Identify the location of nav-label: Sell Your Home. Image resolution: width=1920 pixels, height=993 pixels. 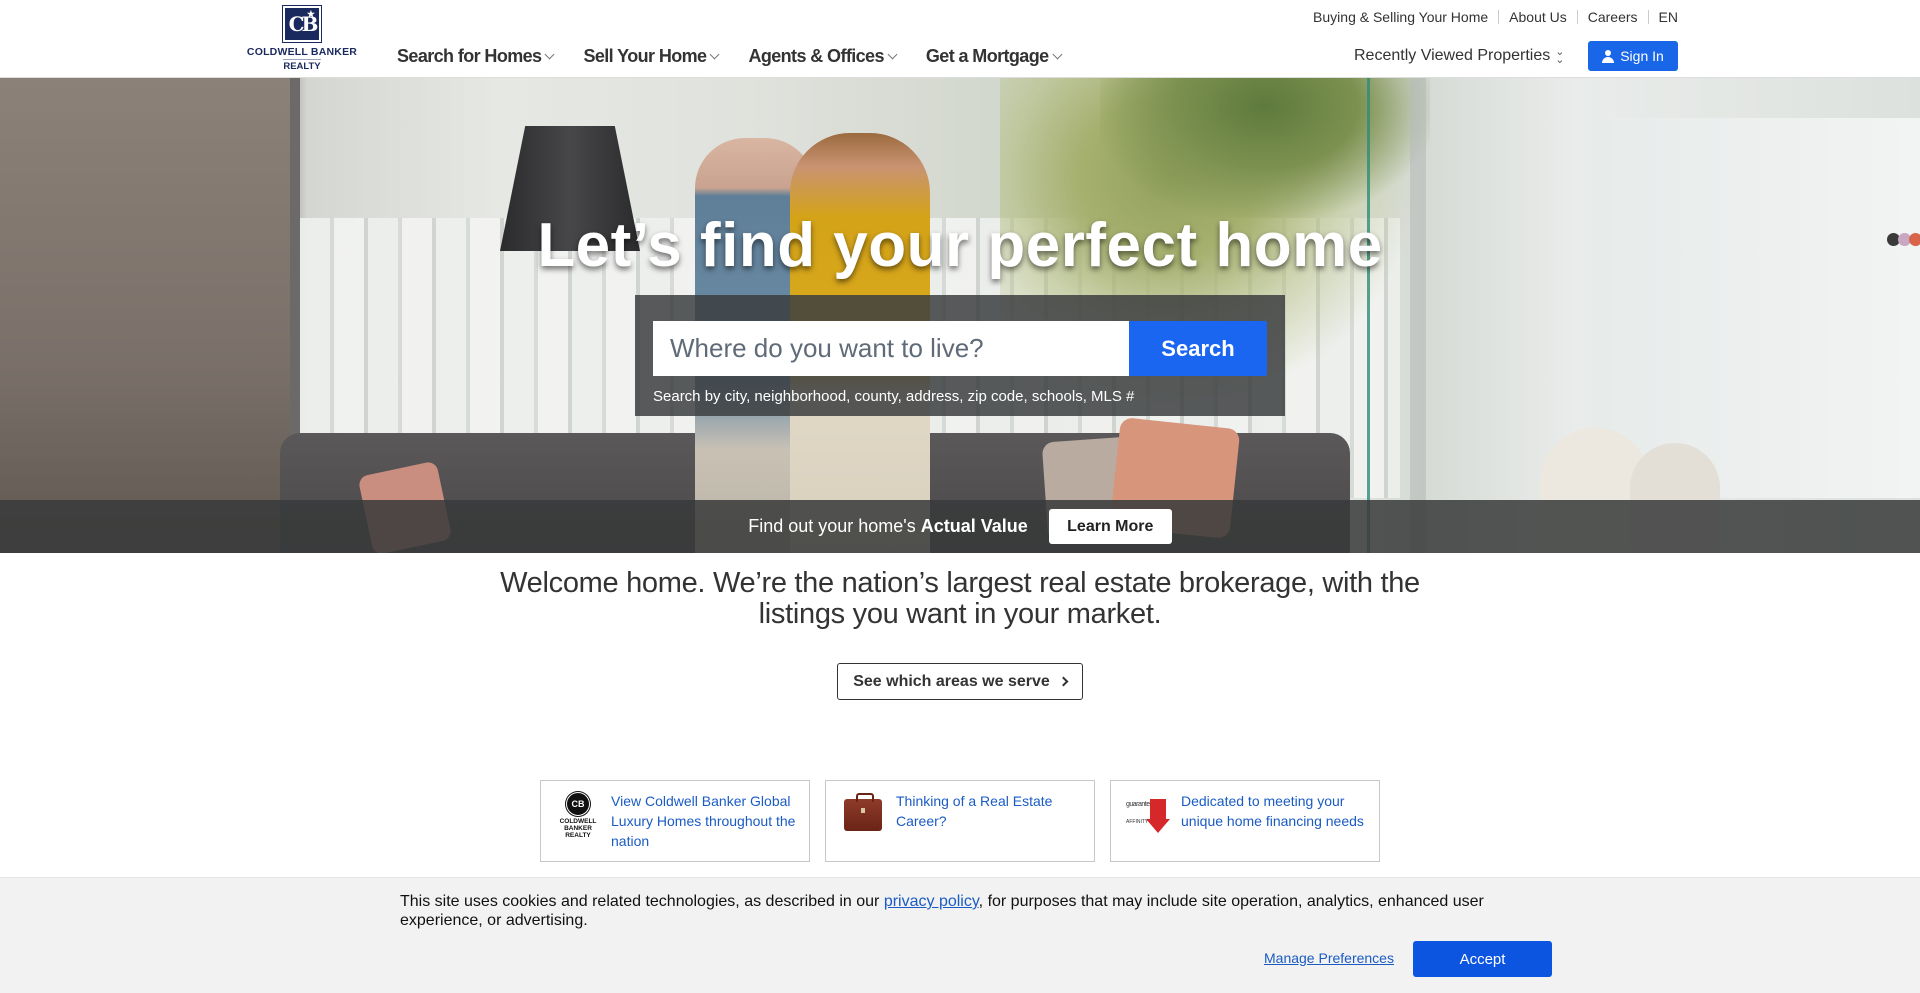
(645, 56).